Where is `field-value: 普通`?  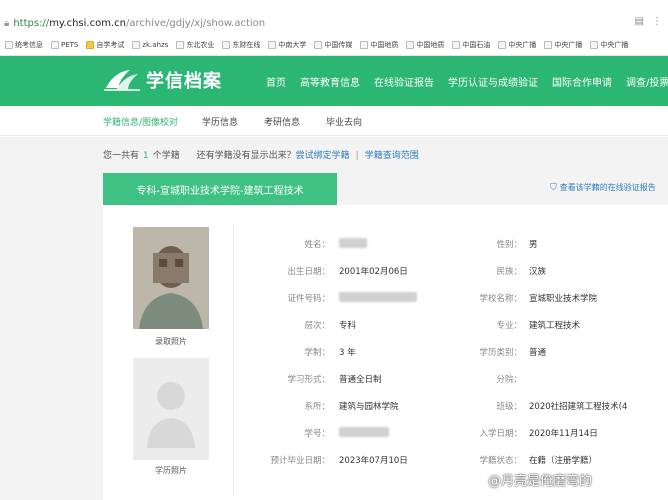 field-value: 普通 is located at coordinates (538, 353).